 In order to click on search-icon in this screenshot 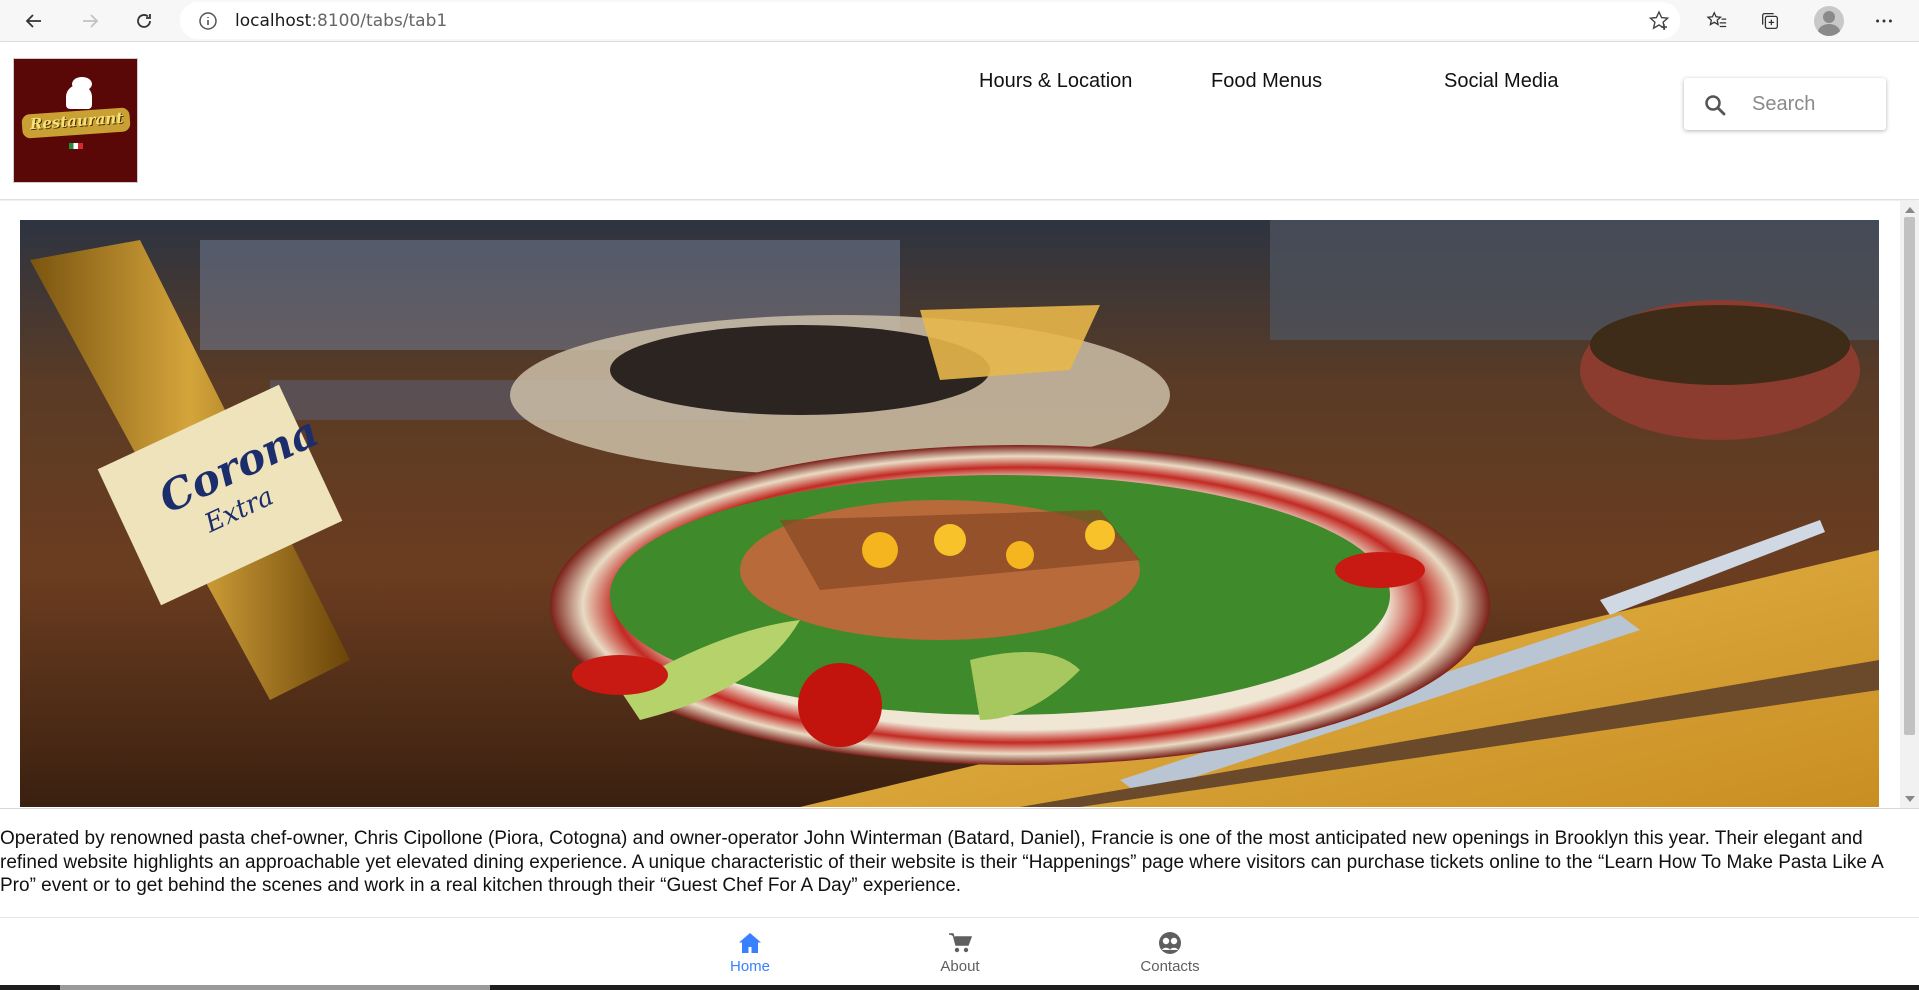, I will do `click(1715, 105)`.